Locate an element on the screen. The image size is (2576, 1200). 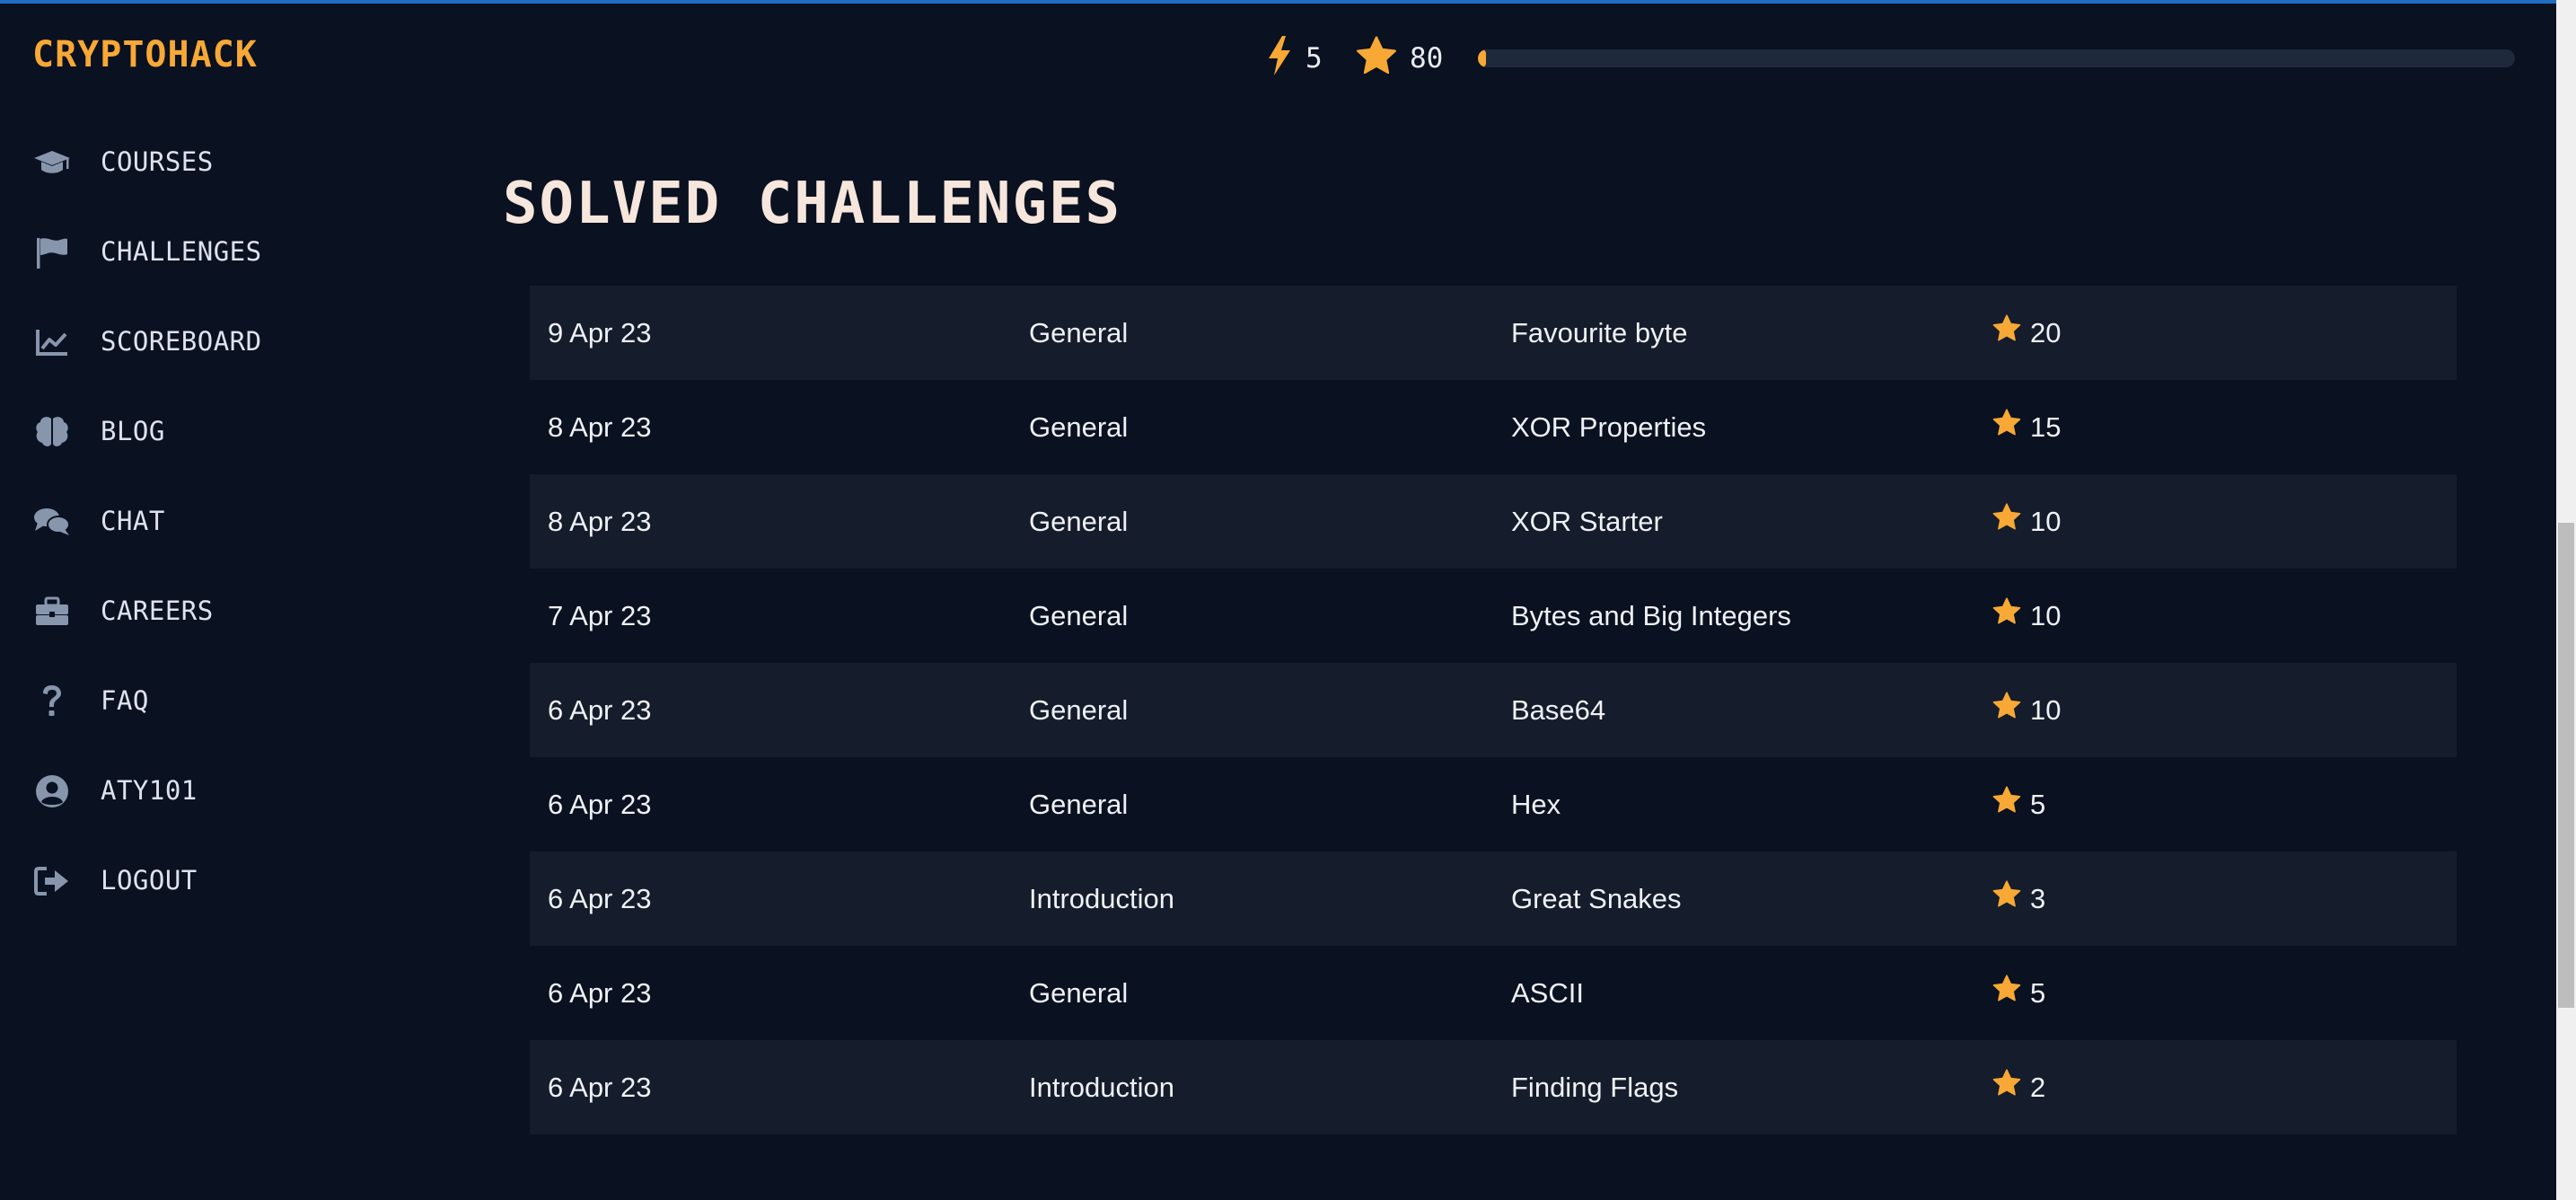
sign-out-icon is located at coordinates (52, 881).